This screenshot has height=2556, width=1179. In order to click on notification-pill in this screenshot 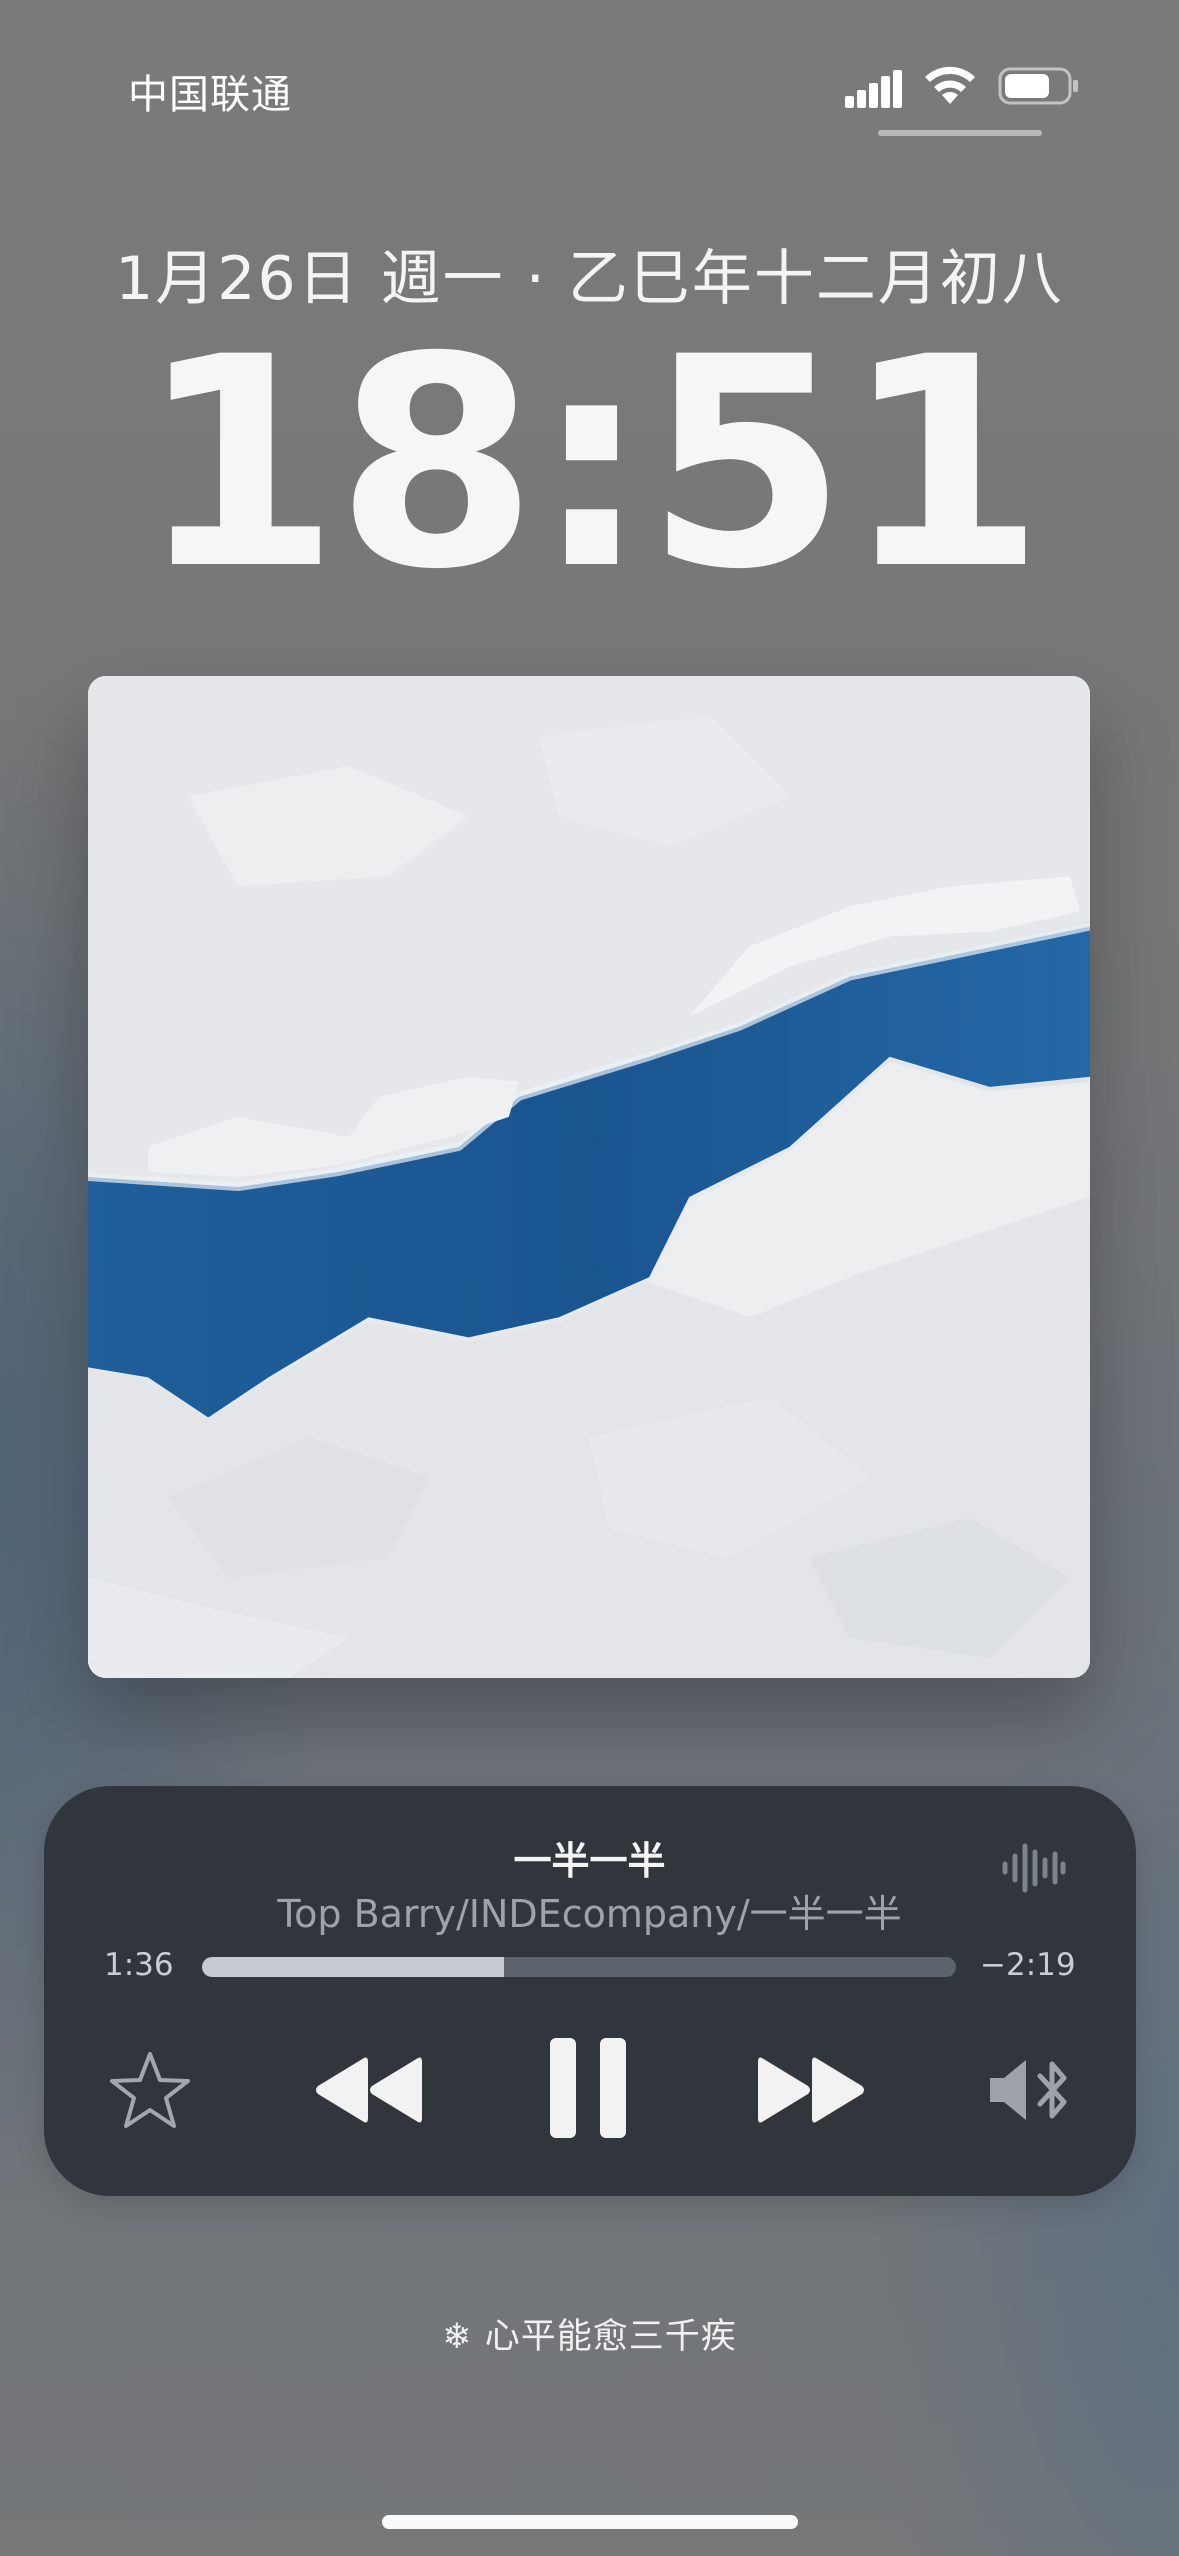, I will do `click(960, 133)`.